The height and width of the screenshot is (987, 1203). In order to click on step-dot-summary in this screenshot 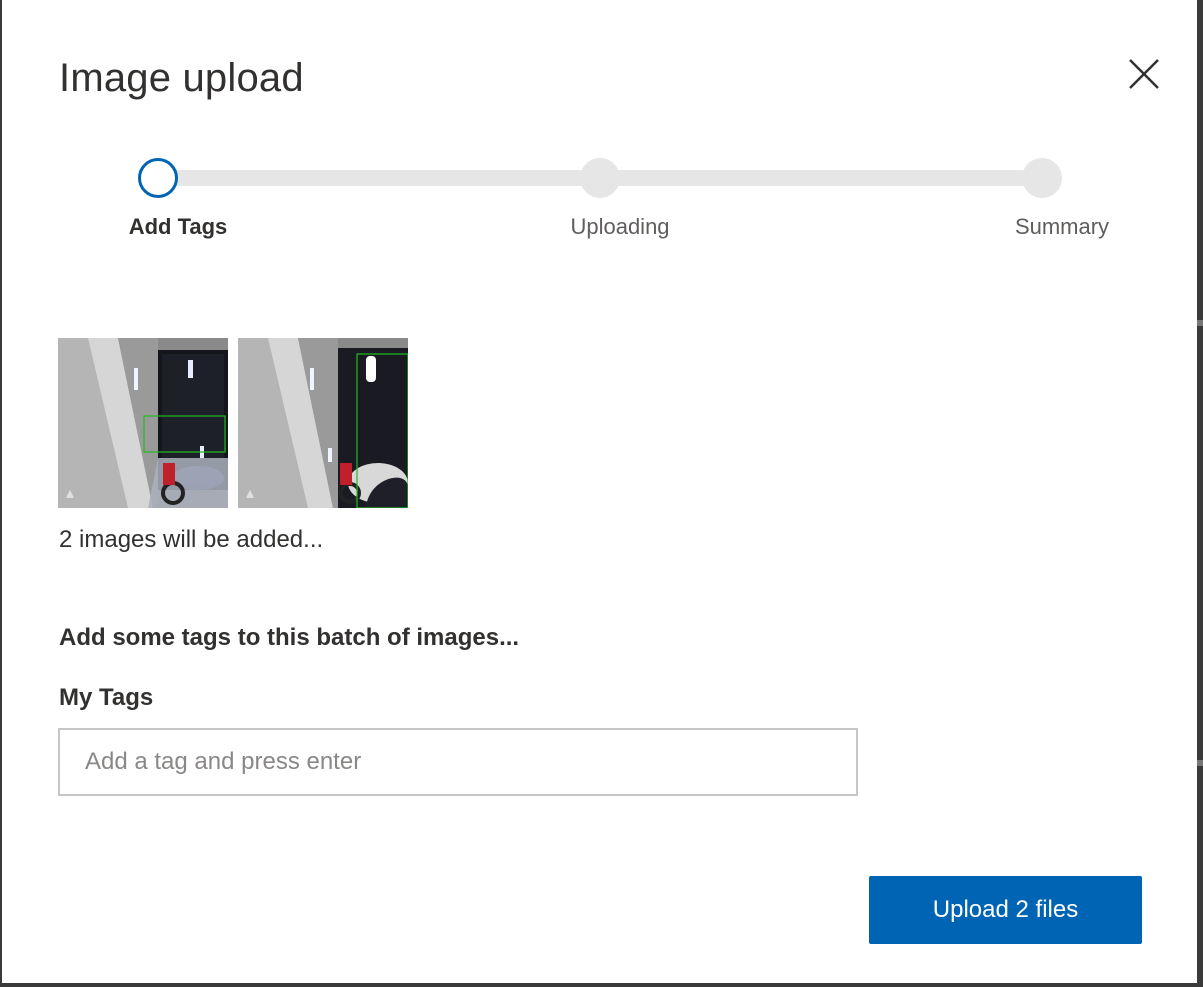, I will do `click(1042, 178)`.